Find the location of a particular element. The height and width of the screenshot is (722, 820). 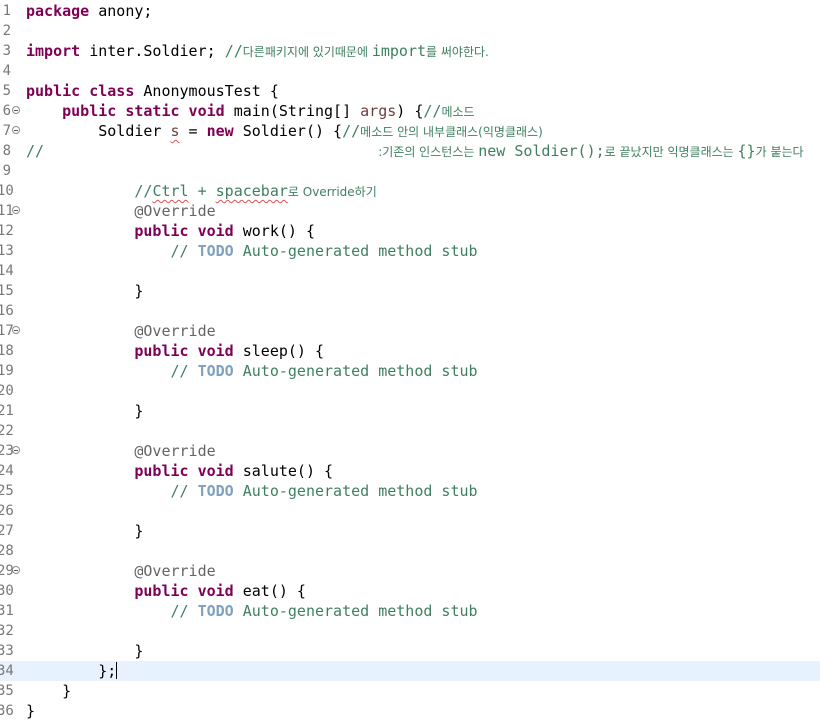

method-signature: sleep() { is located at coordinates (279, 351).